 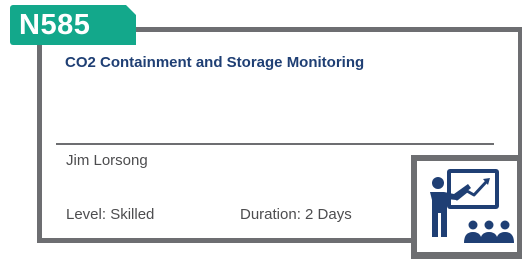 I want to click on course-level: Level: Skilled, so click(x=110, y=214).